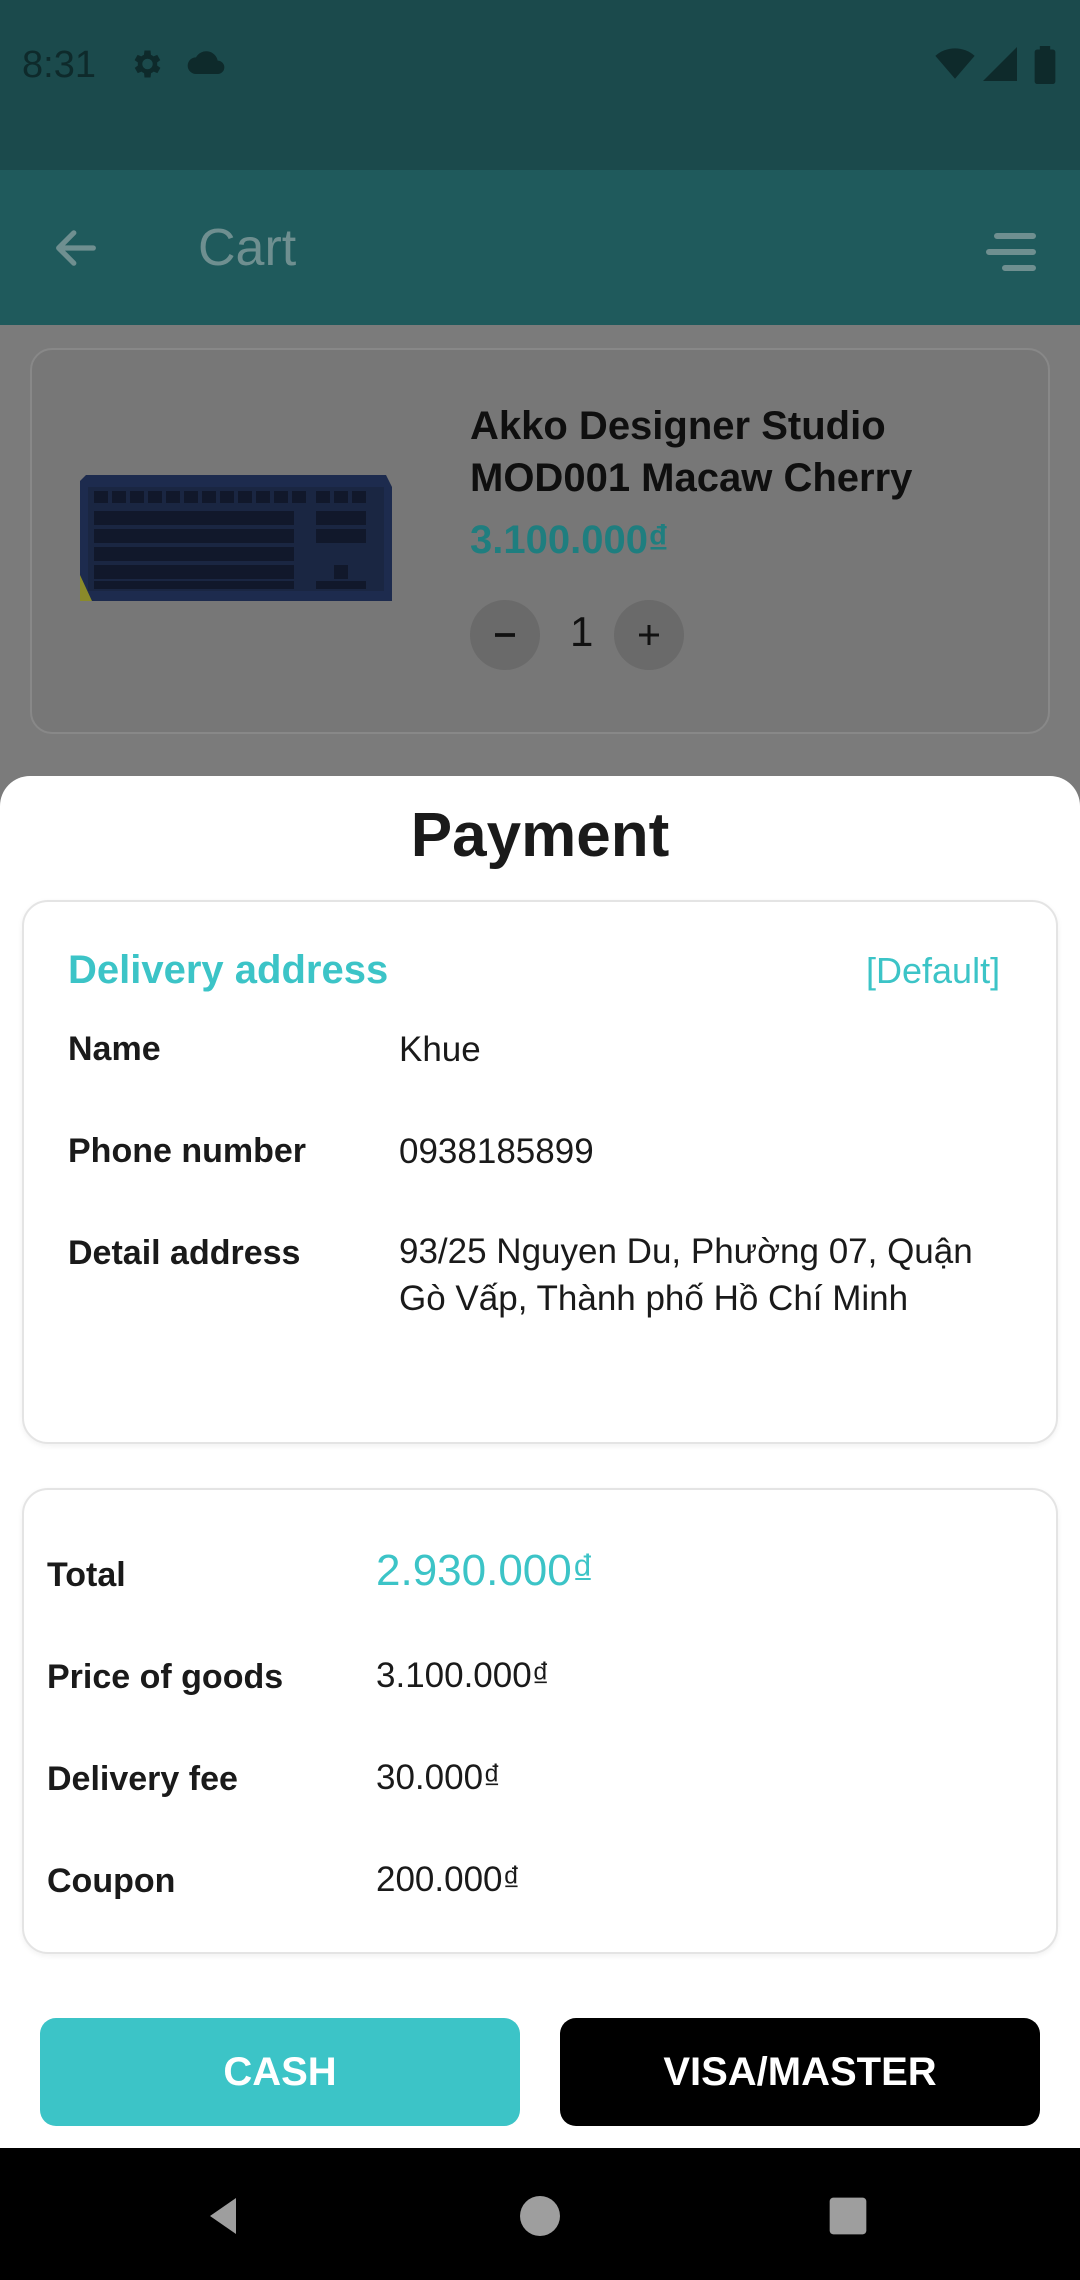  Describe the element at coordinates (848, 2216) in the screenshot. I see `nav-recents-icon` at that location.